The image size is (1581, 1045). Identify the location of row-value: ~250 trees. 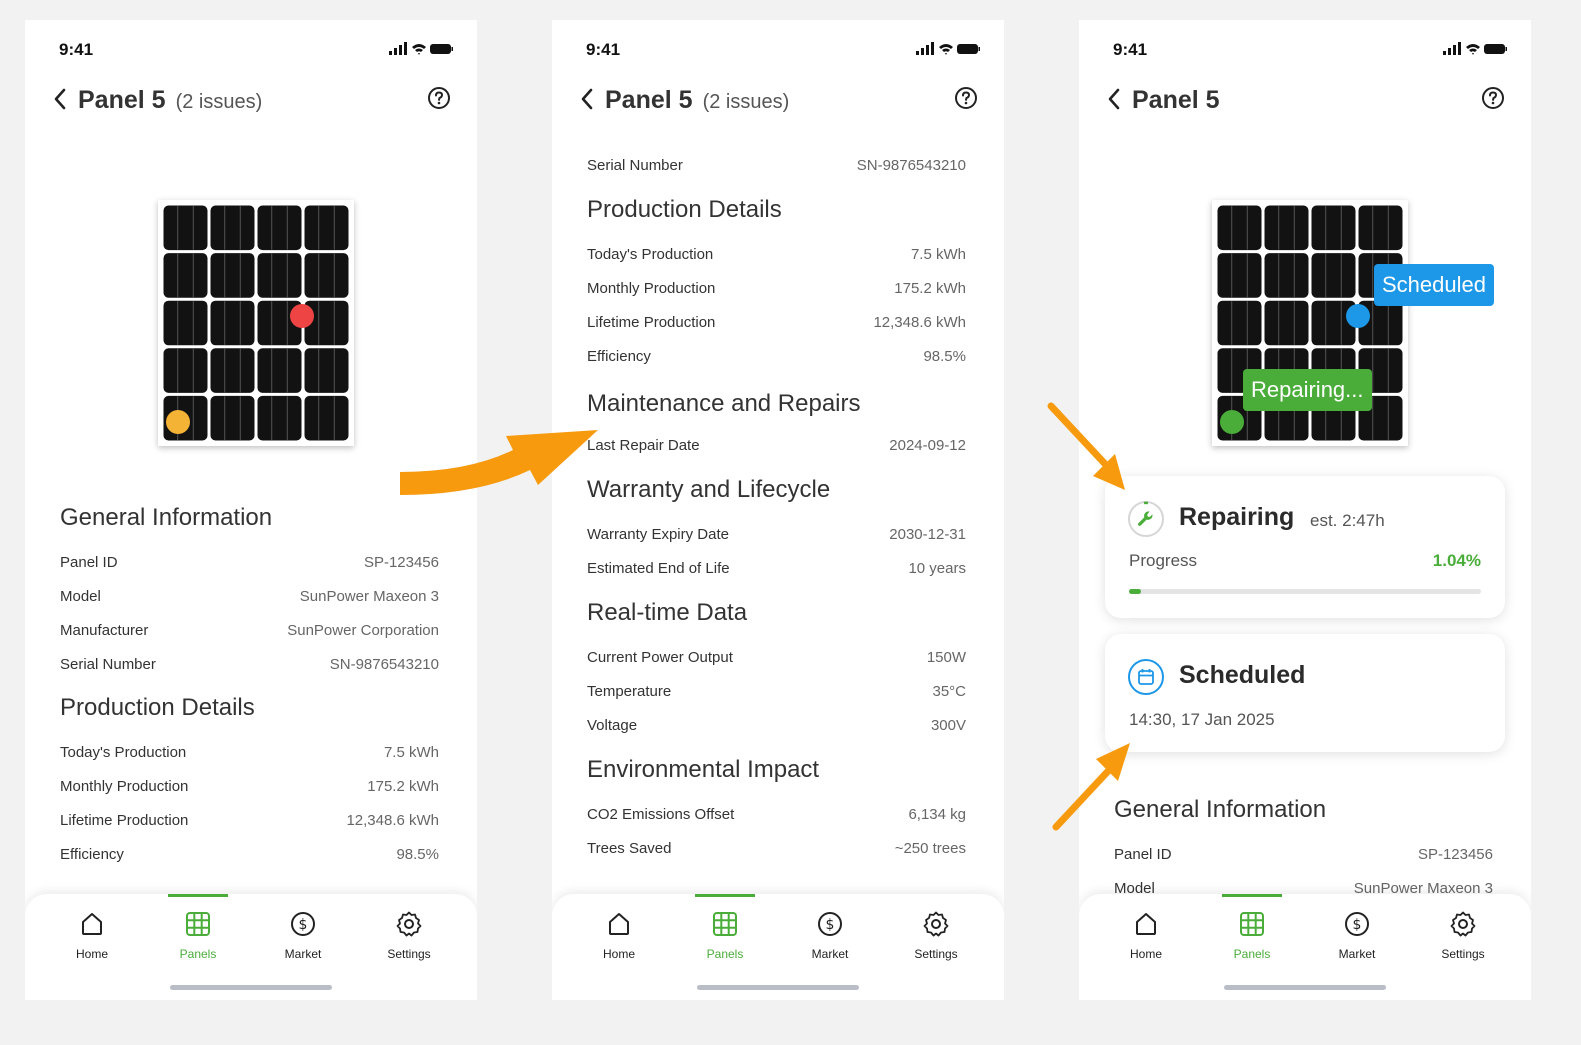
(930, 848).